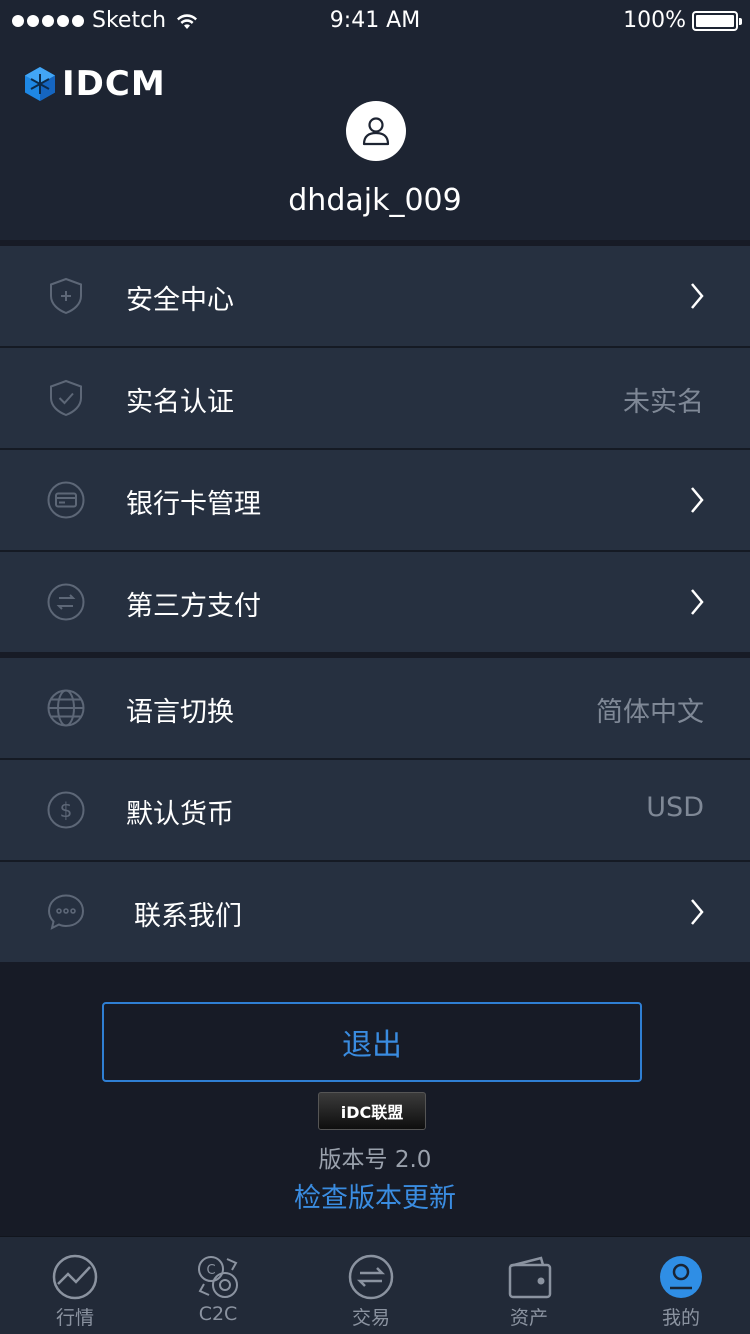 The image size is (750, 1334). What do you see at coordinates (375, 1160) in the screenshot?
I see `version-text: 版本号 2.0` at bounding box center [375, 1160].